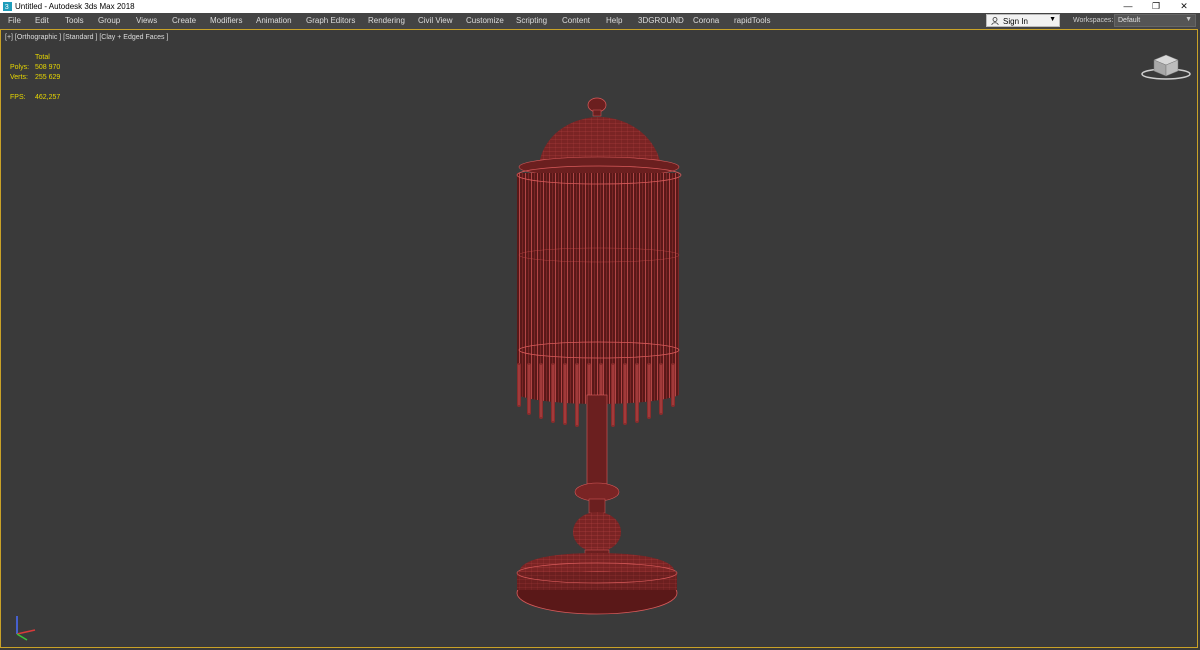 This screenshot has width=1200, height=650. I want to click on minimize-button: —, so click(1128, 6).